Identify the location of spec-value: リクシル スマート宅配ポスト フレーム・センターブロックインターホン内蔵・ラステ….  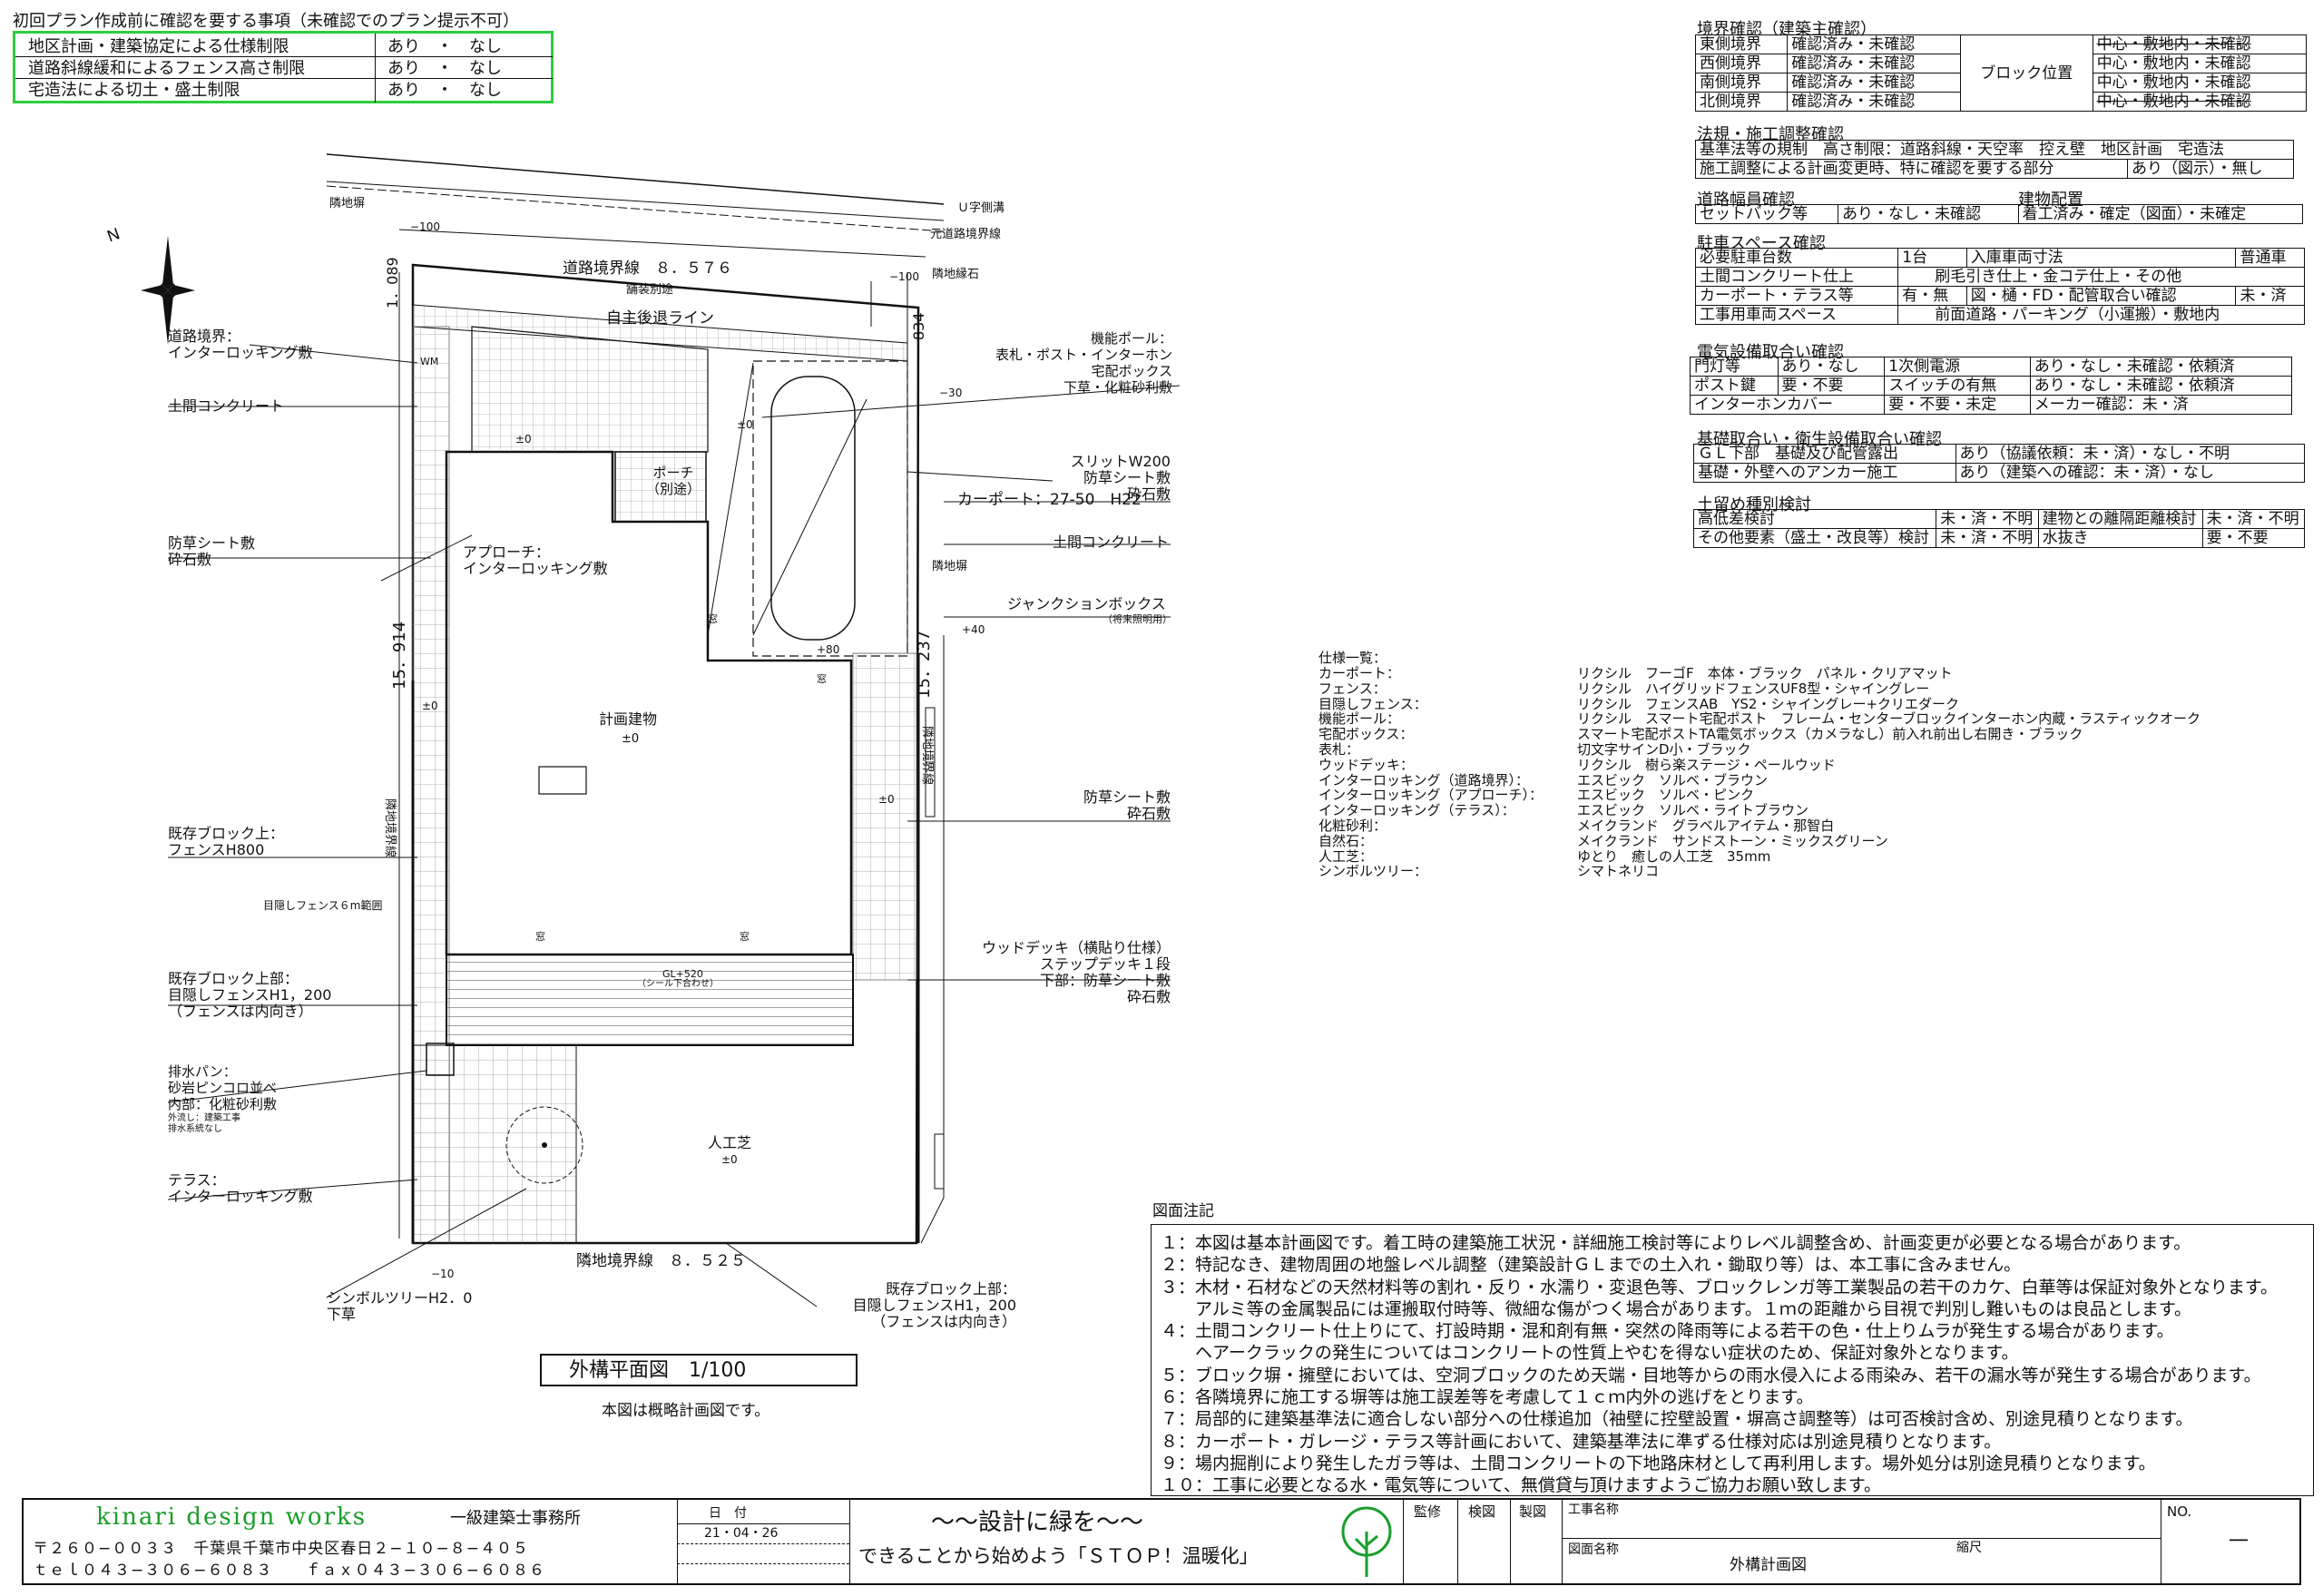
(1889, 719).